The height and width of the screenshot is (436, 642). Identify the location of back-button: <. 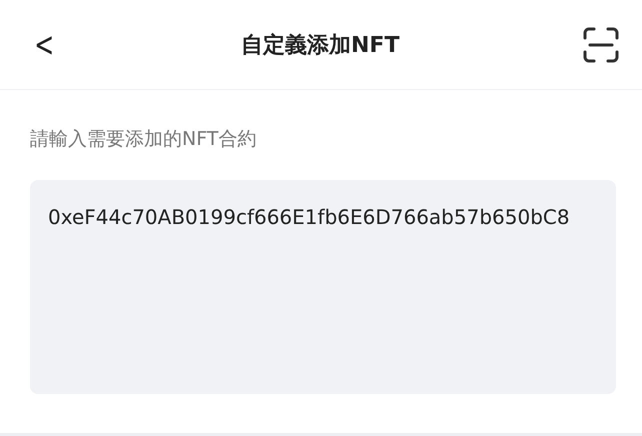
(44, 45).